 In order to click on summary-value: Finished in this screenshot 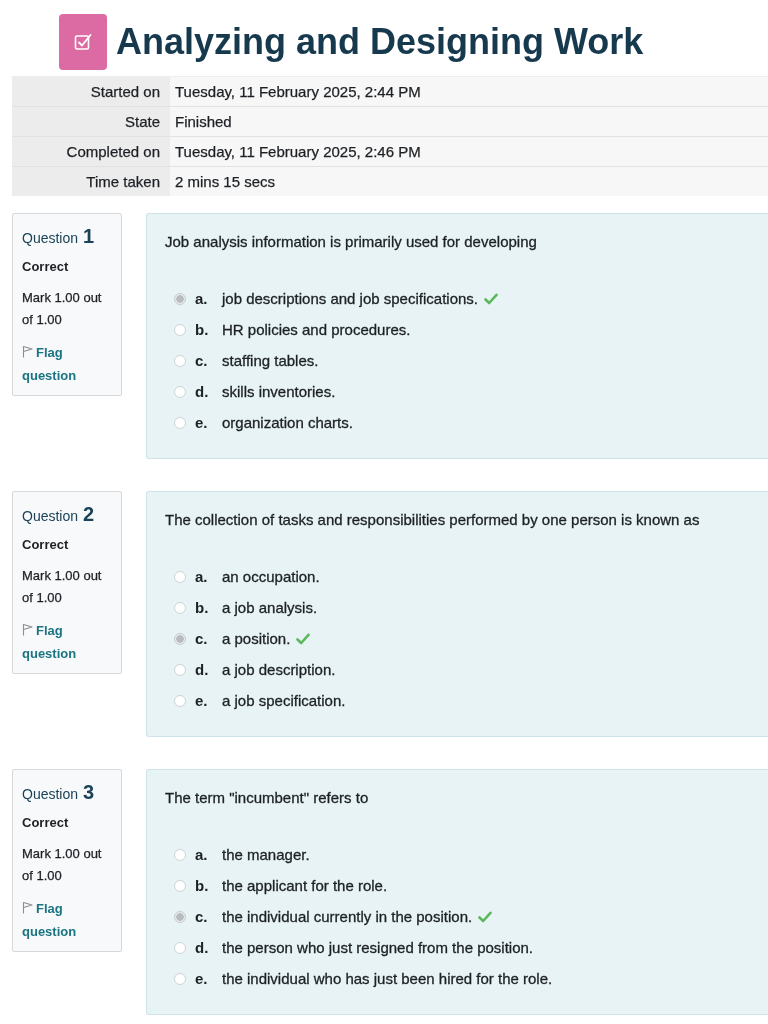, I will do `click(469, 121)`.